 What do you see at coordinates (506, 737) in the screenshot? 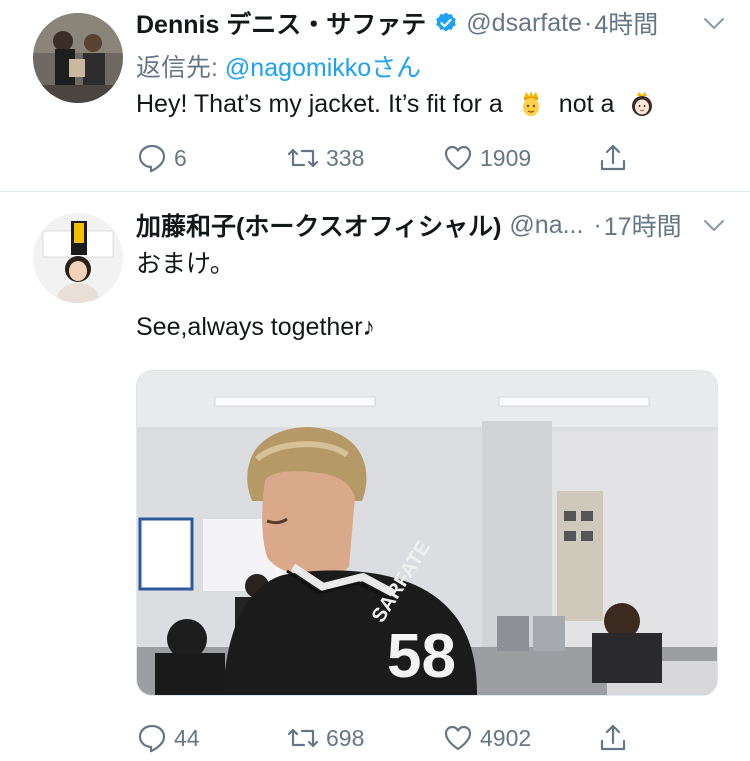
I see `like-count: 4902` at bounding box center [506, 737].